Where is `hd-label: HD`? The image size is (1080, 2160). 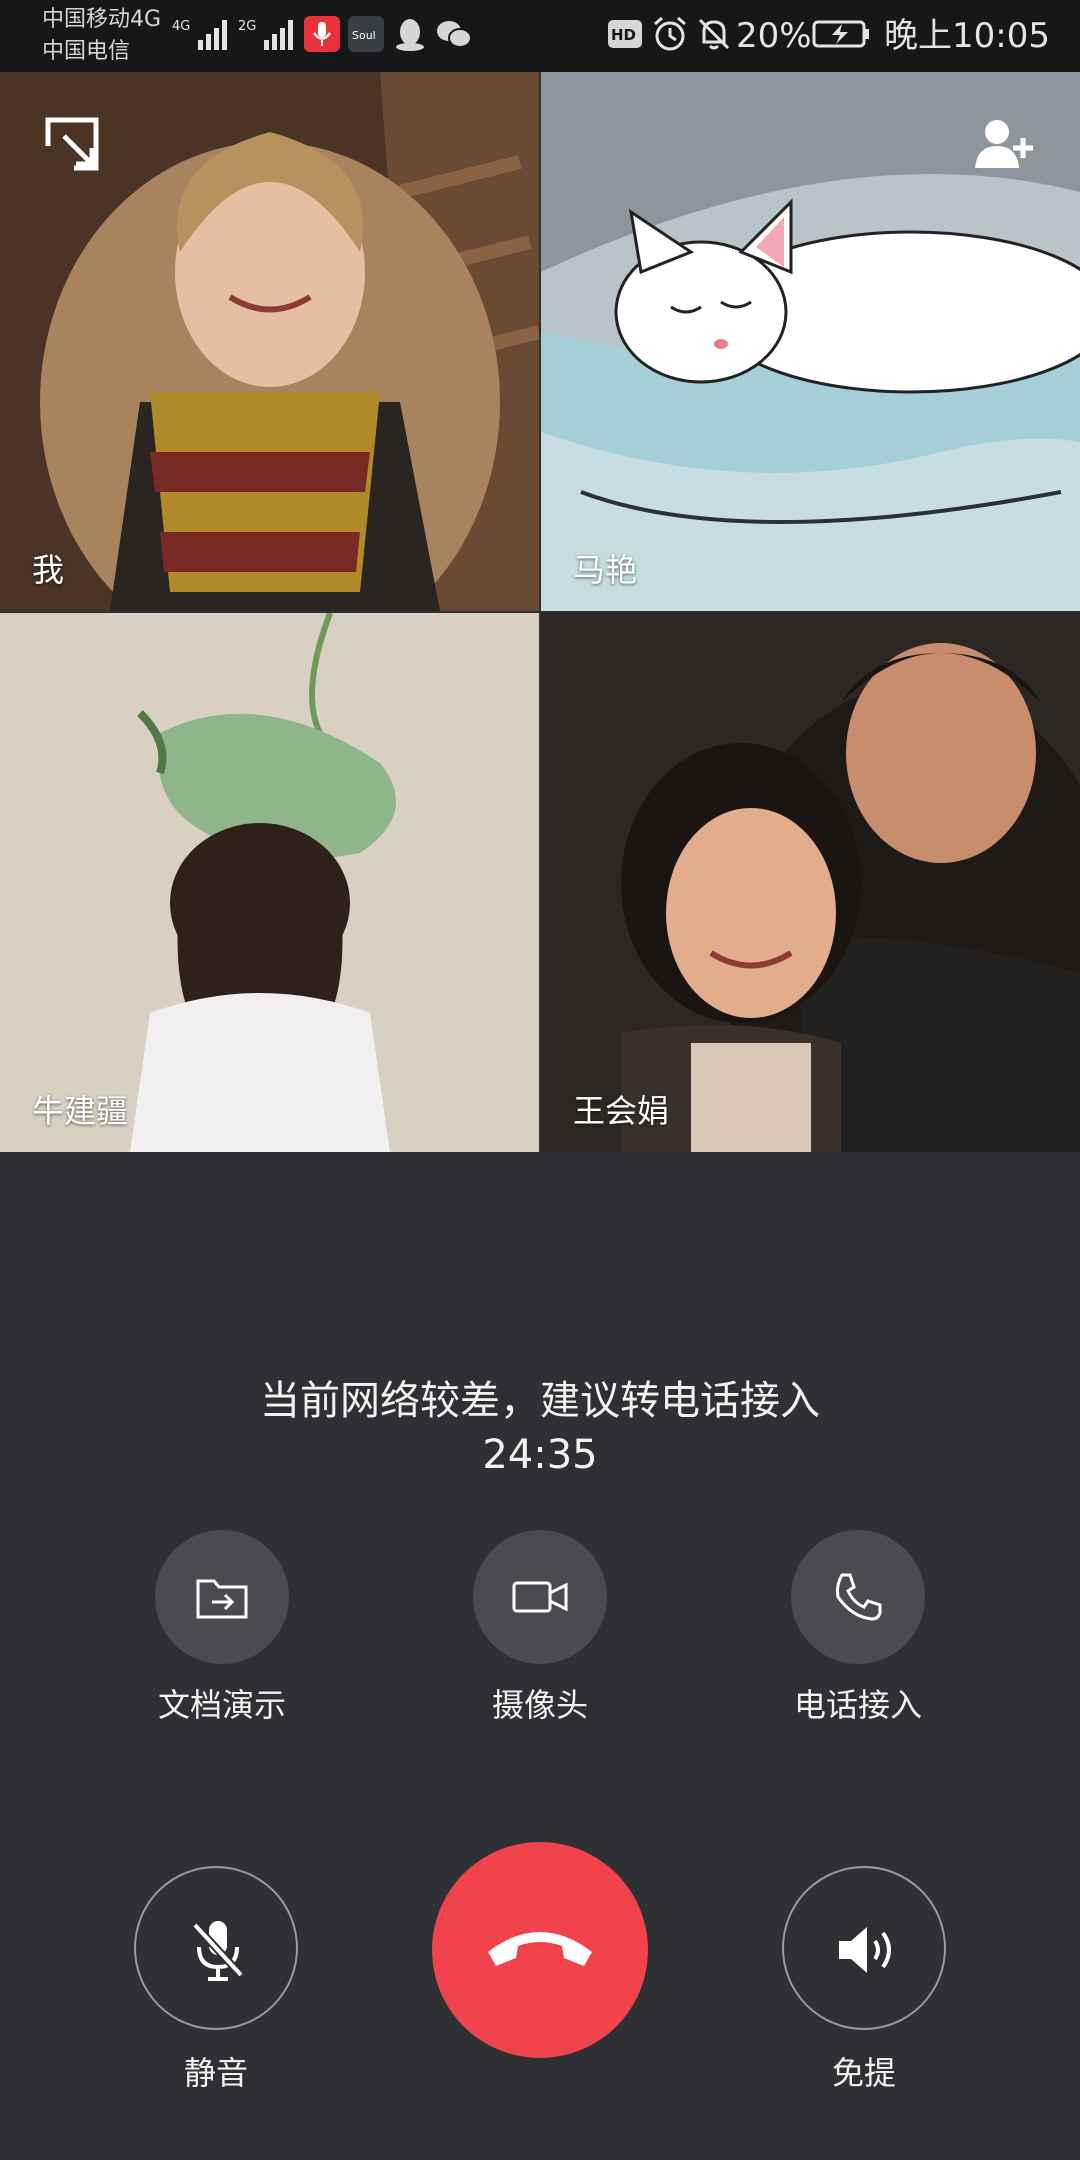 hd-label: HD is located at coordinates (623, 35).